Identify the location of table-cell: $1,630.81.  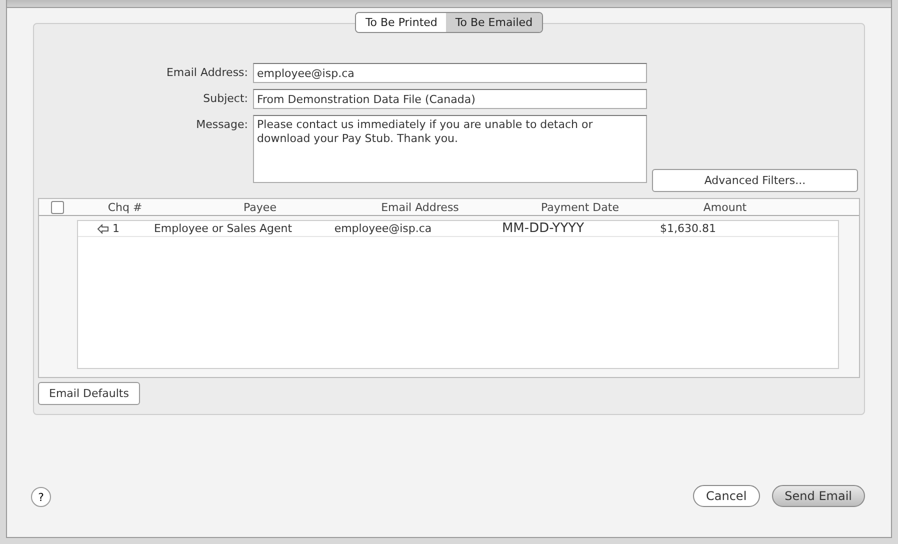
(688, 228).